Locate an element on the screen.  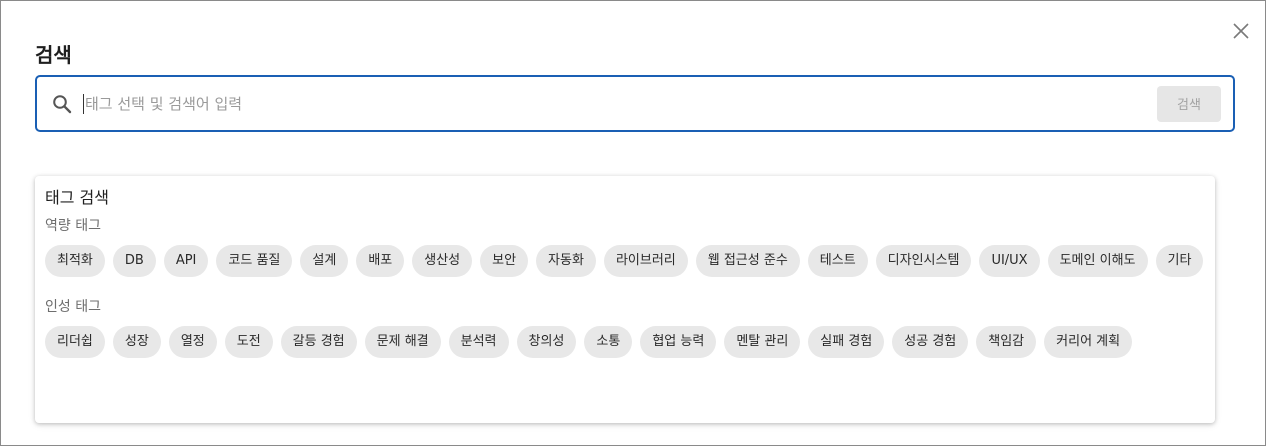
tag-chip: 성공 경험 is located at coordinates (930, 342).